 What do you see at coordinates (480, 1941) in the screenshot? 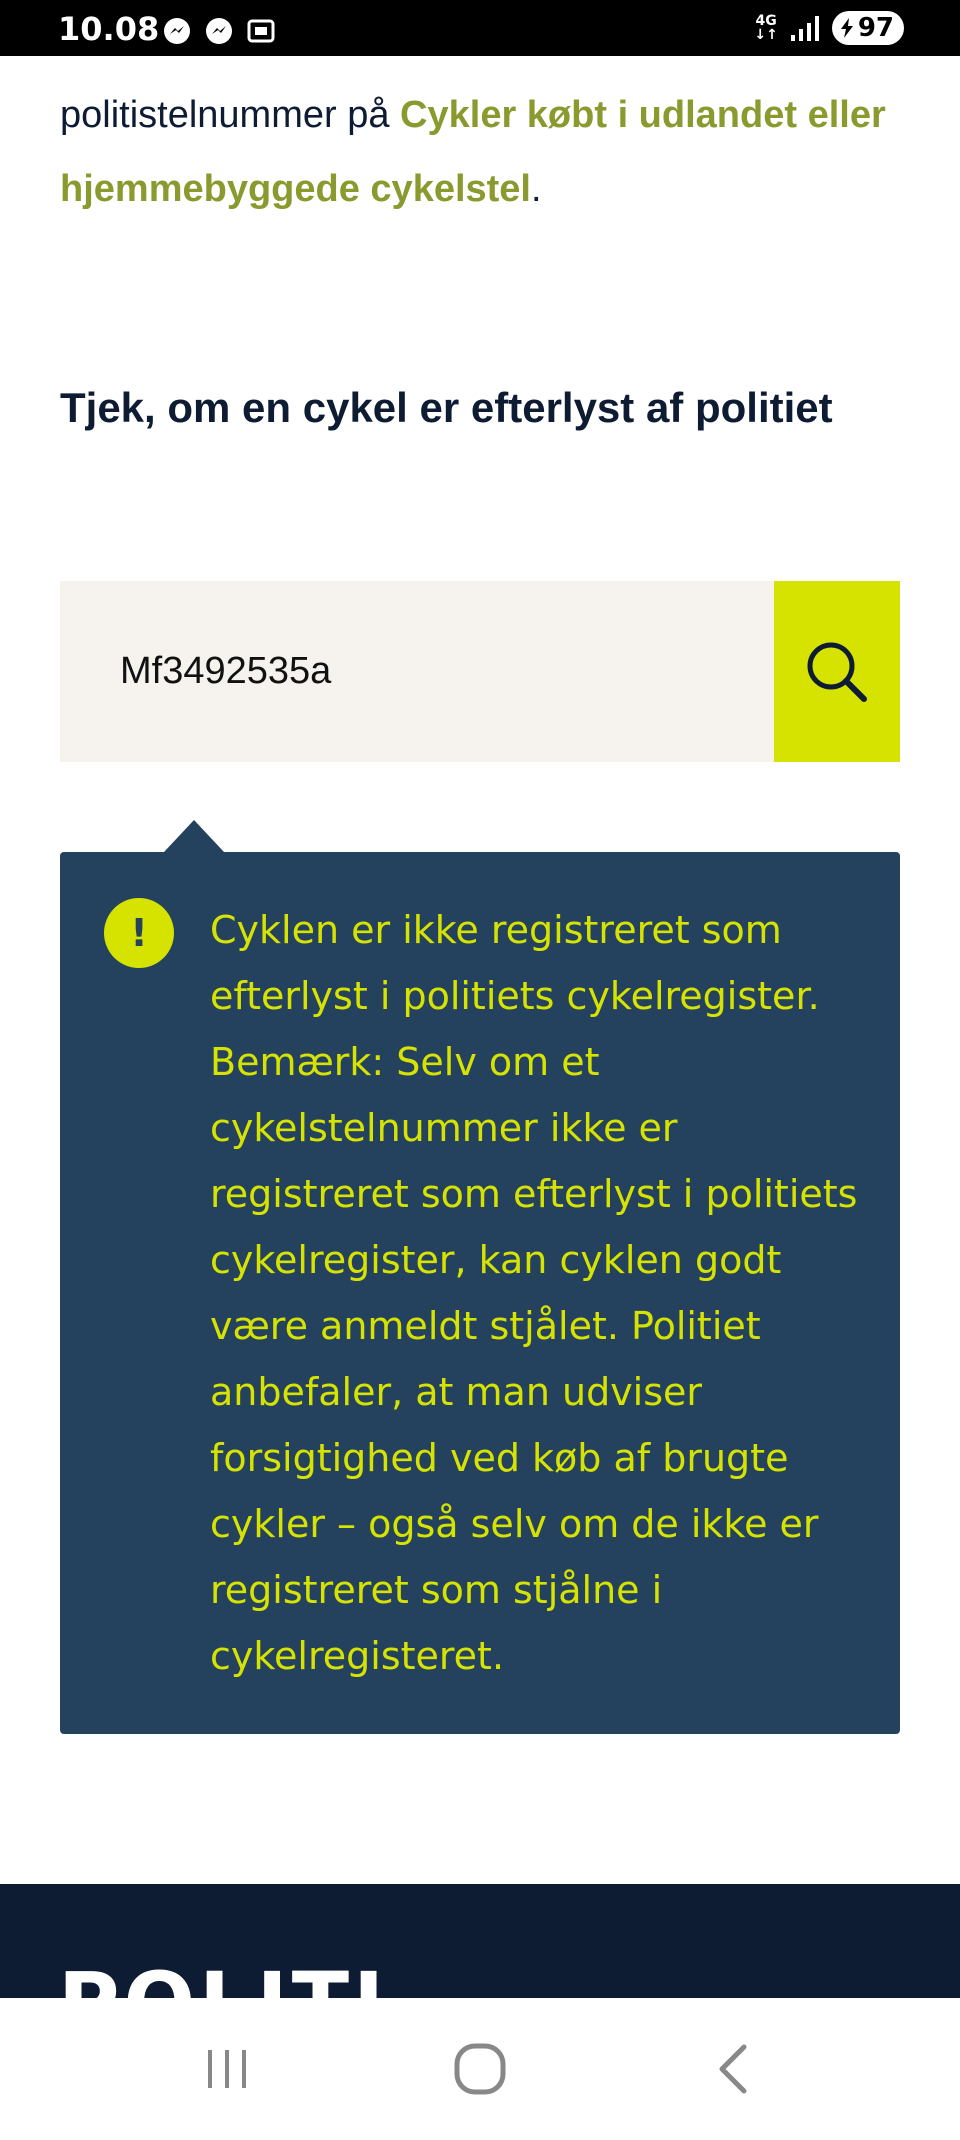
I see `footer: POLITI` at bounding box center [480, 1941].